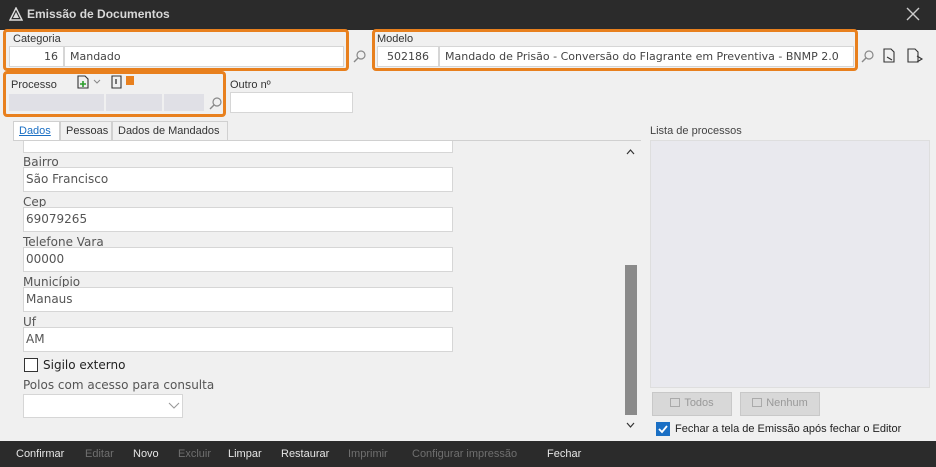 Image resolution: width=936 pixels, height=467 pixels. I want to click on uf-field: AM, so click(238, 339).